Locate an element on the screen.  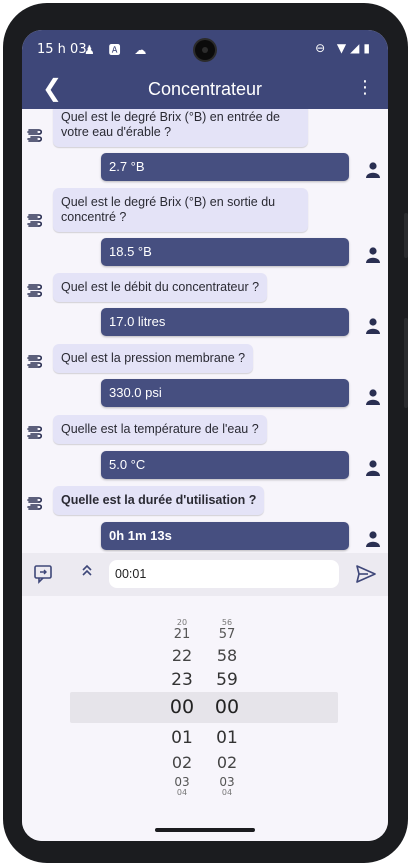
hour-option: 21 is located at coordinates (182, 634).